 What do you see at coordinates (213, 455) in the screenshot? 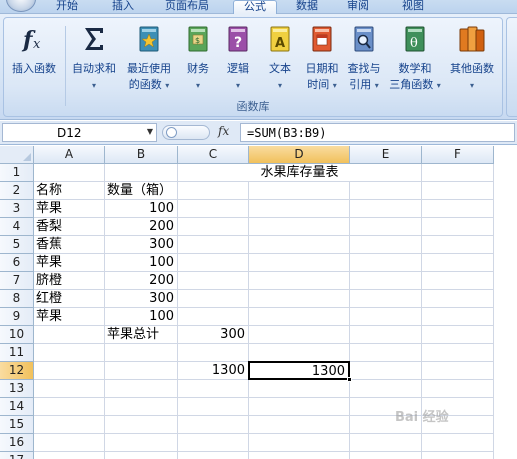
I see `cell-c17` at bounding box center [213, 455].